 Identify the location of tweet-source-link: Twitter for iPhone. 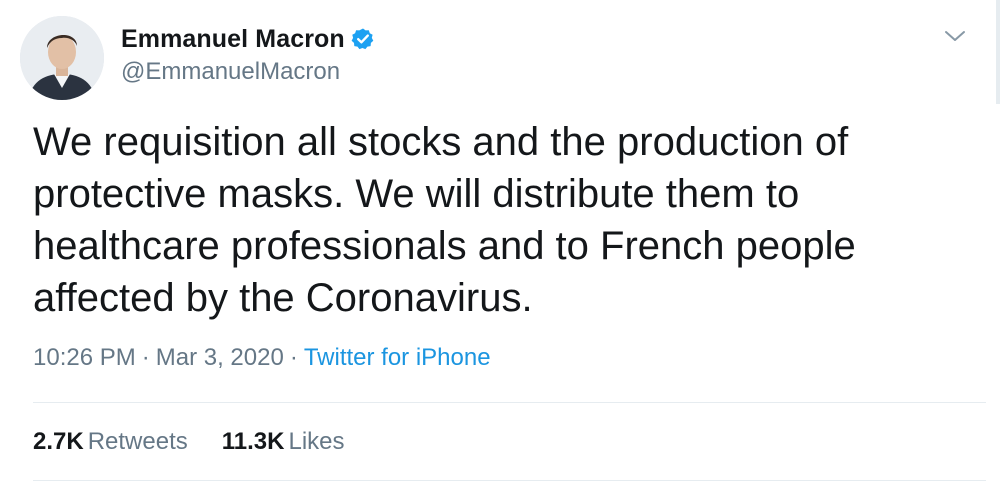
(397, 357).